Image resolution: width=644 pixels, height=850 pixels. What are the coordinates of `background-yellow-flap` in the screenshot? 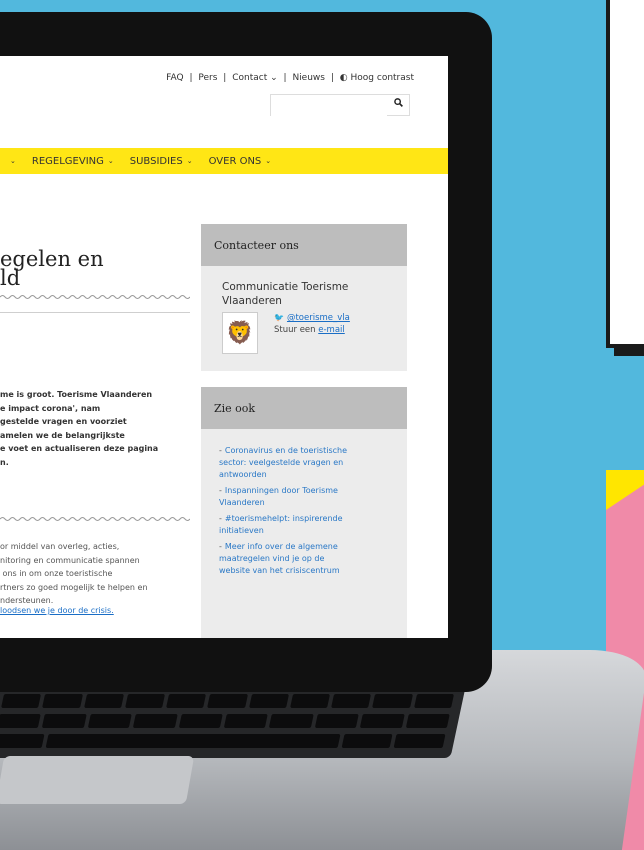 It's located at (625, 490).